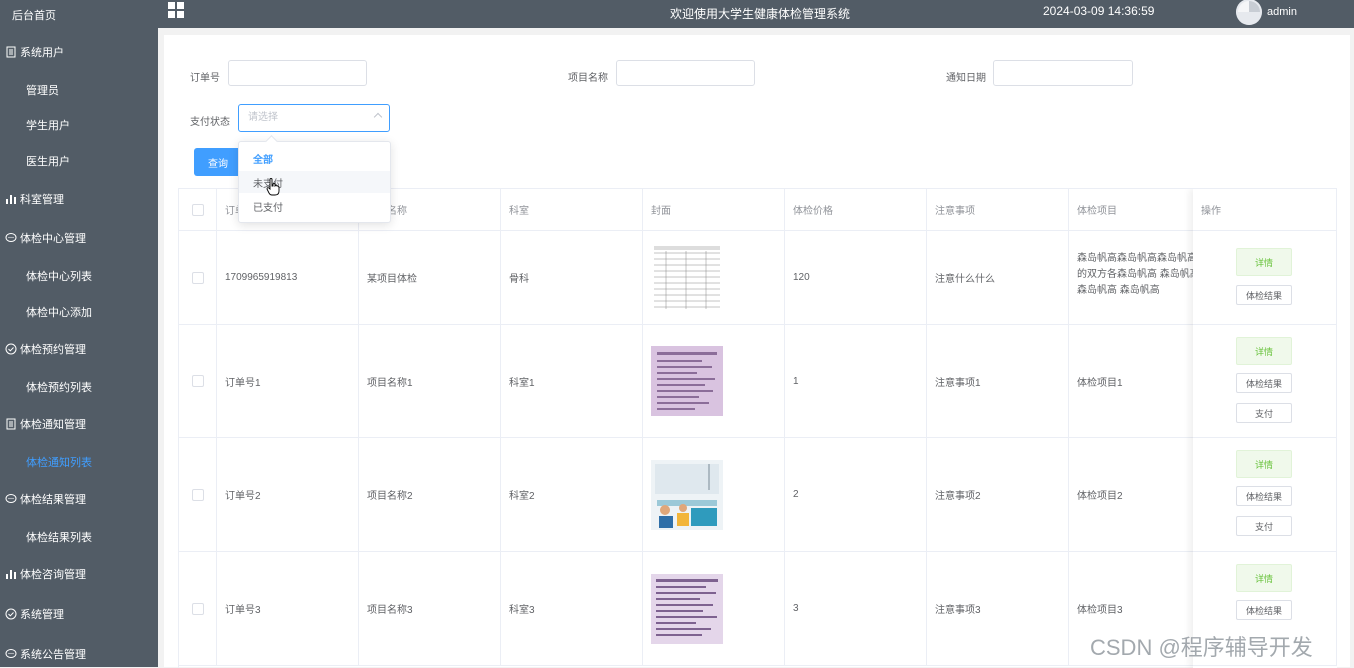  What do you see at coordinates (430, 495) in the screenshot?
I see `cell-project: 项目名称2` at bounding box center [430, 495].